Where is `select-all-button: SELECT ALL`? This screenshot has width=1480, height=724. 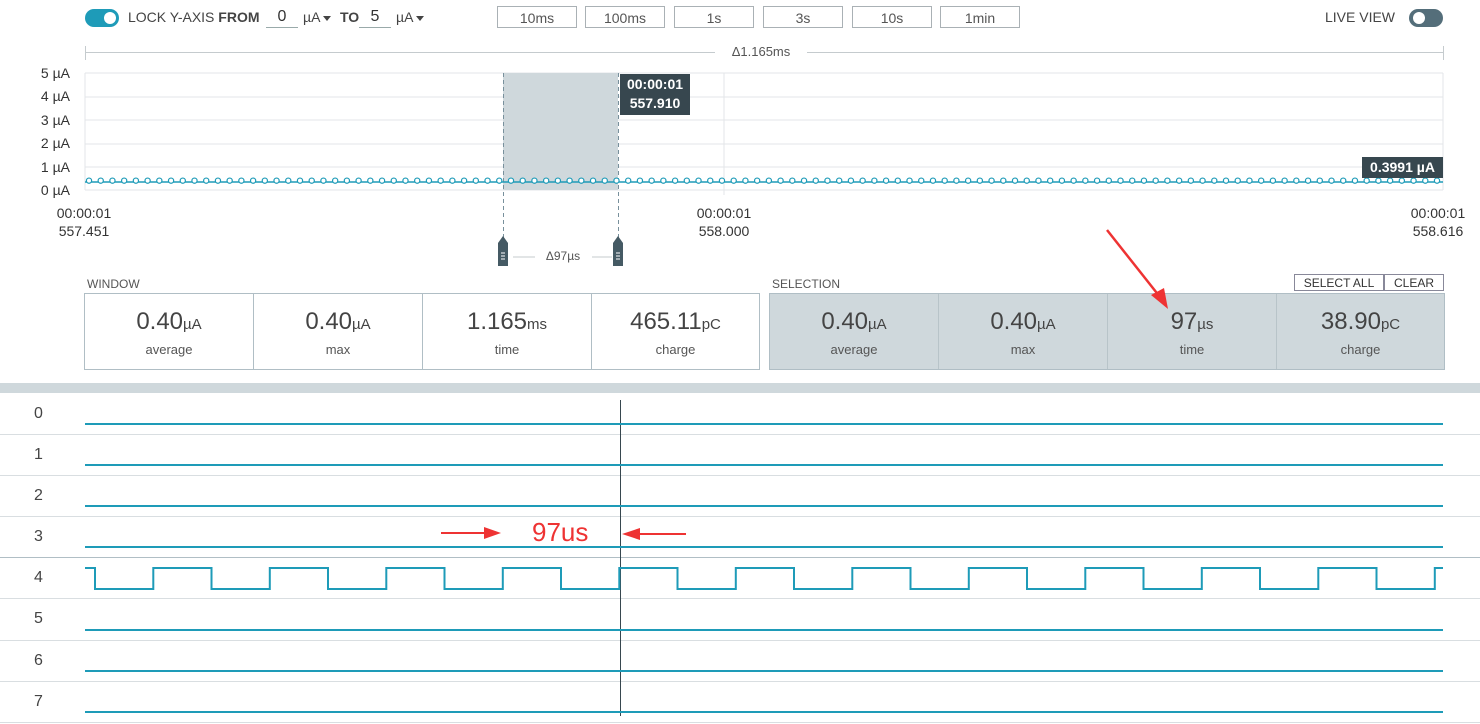 select-all-button: SELECT ALL is located at coordinates (1339, 282).